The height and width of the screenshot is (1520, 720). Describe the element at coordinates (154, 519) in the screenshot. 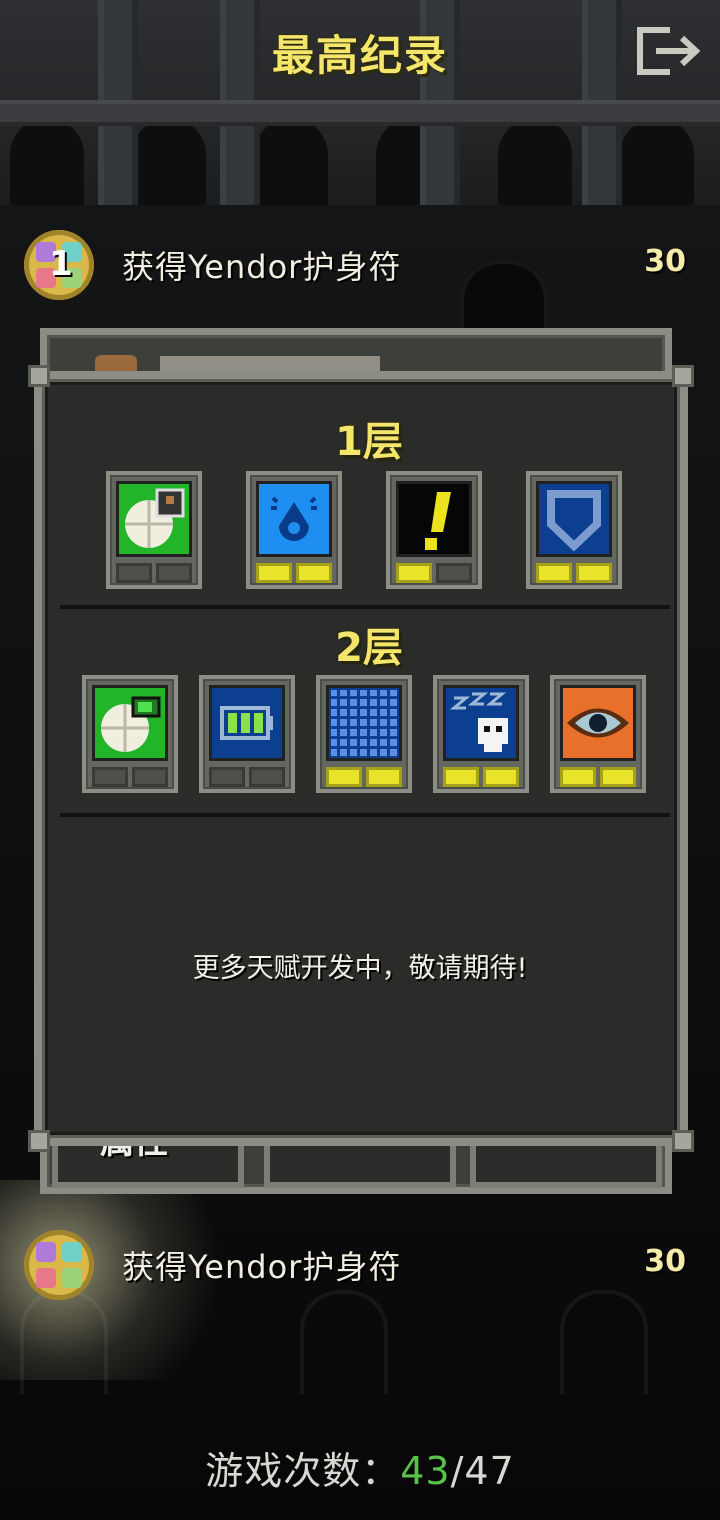

I see `ration-icon` at that location.